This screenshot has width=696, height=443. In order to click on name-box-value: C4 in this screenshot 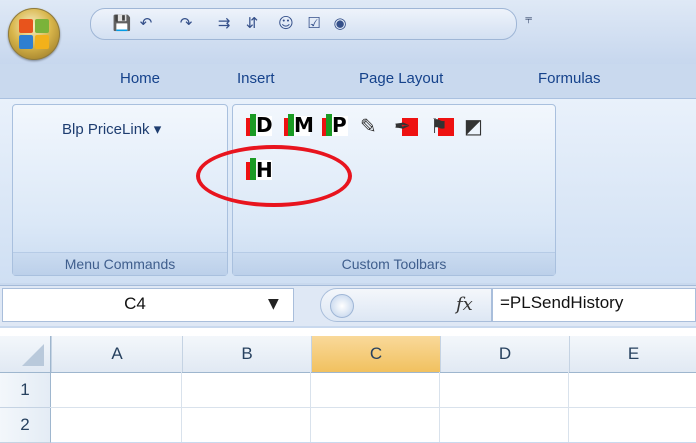, I will do `click(135, 303)`.